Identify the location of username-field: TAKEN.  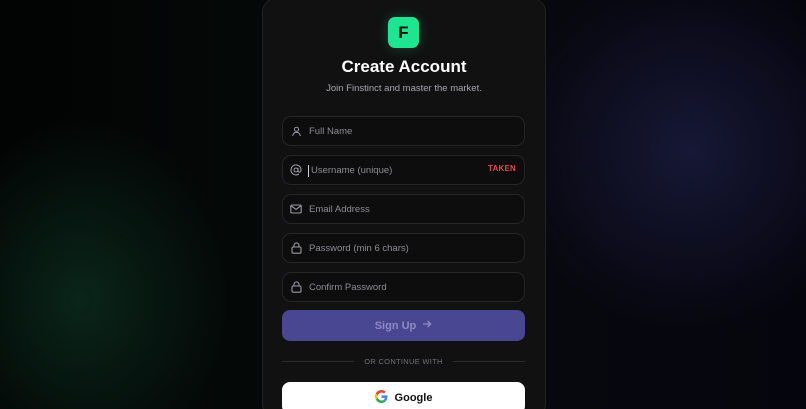
(403, 170).